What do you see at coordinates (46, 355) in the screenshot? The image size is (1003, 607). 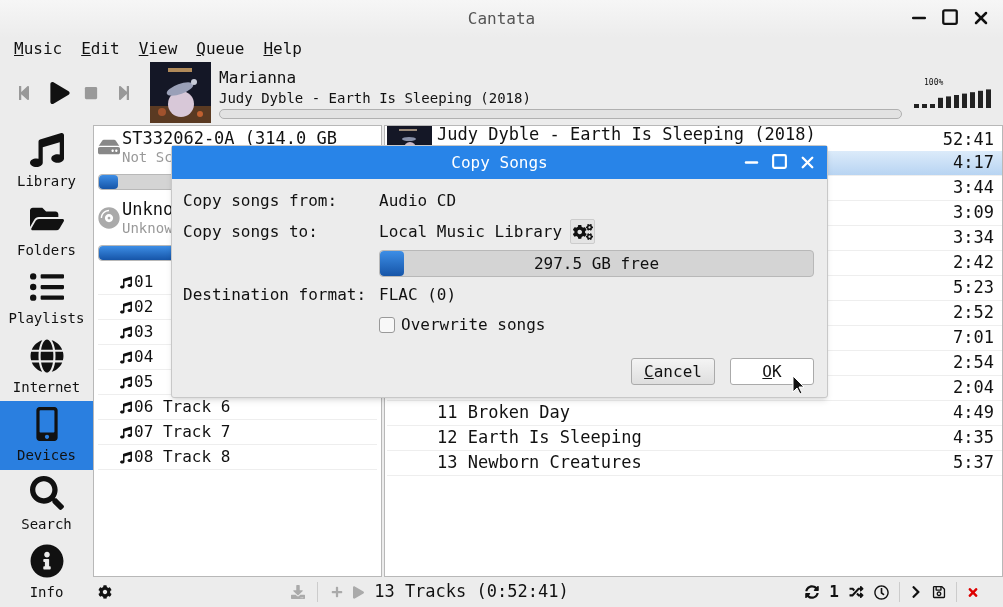 I see `globe-icon` at bounding box center [46, 355].